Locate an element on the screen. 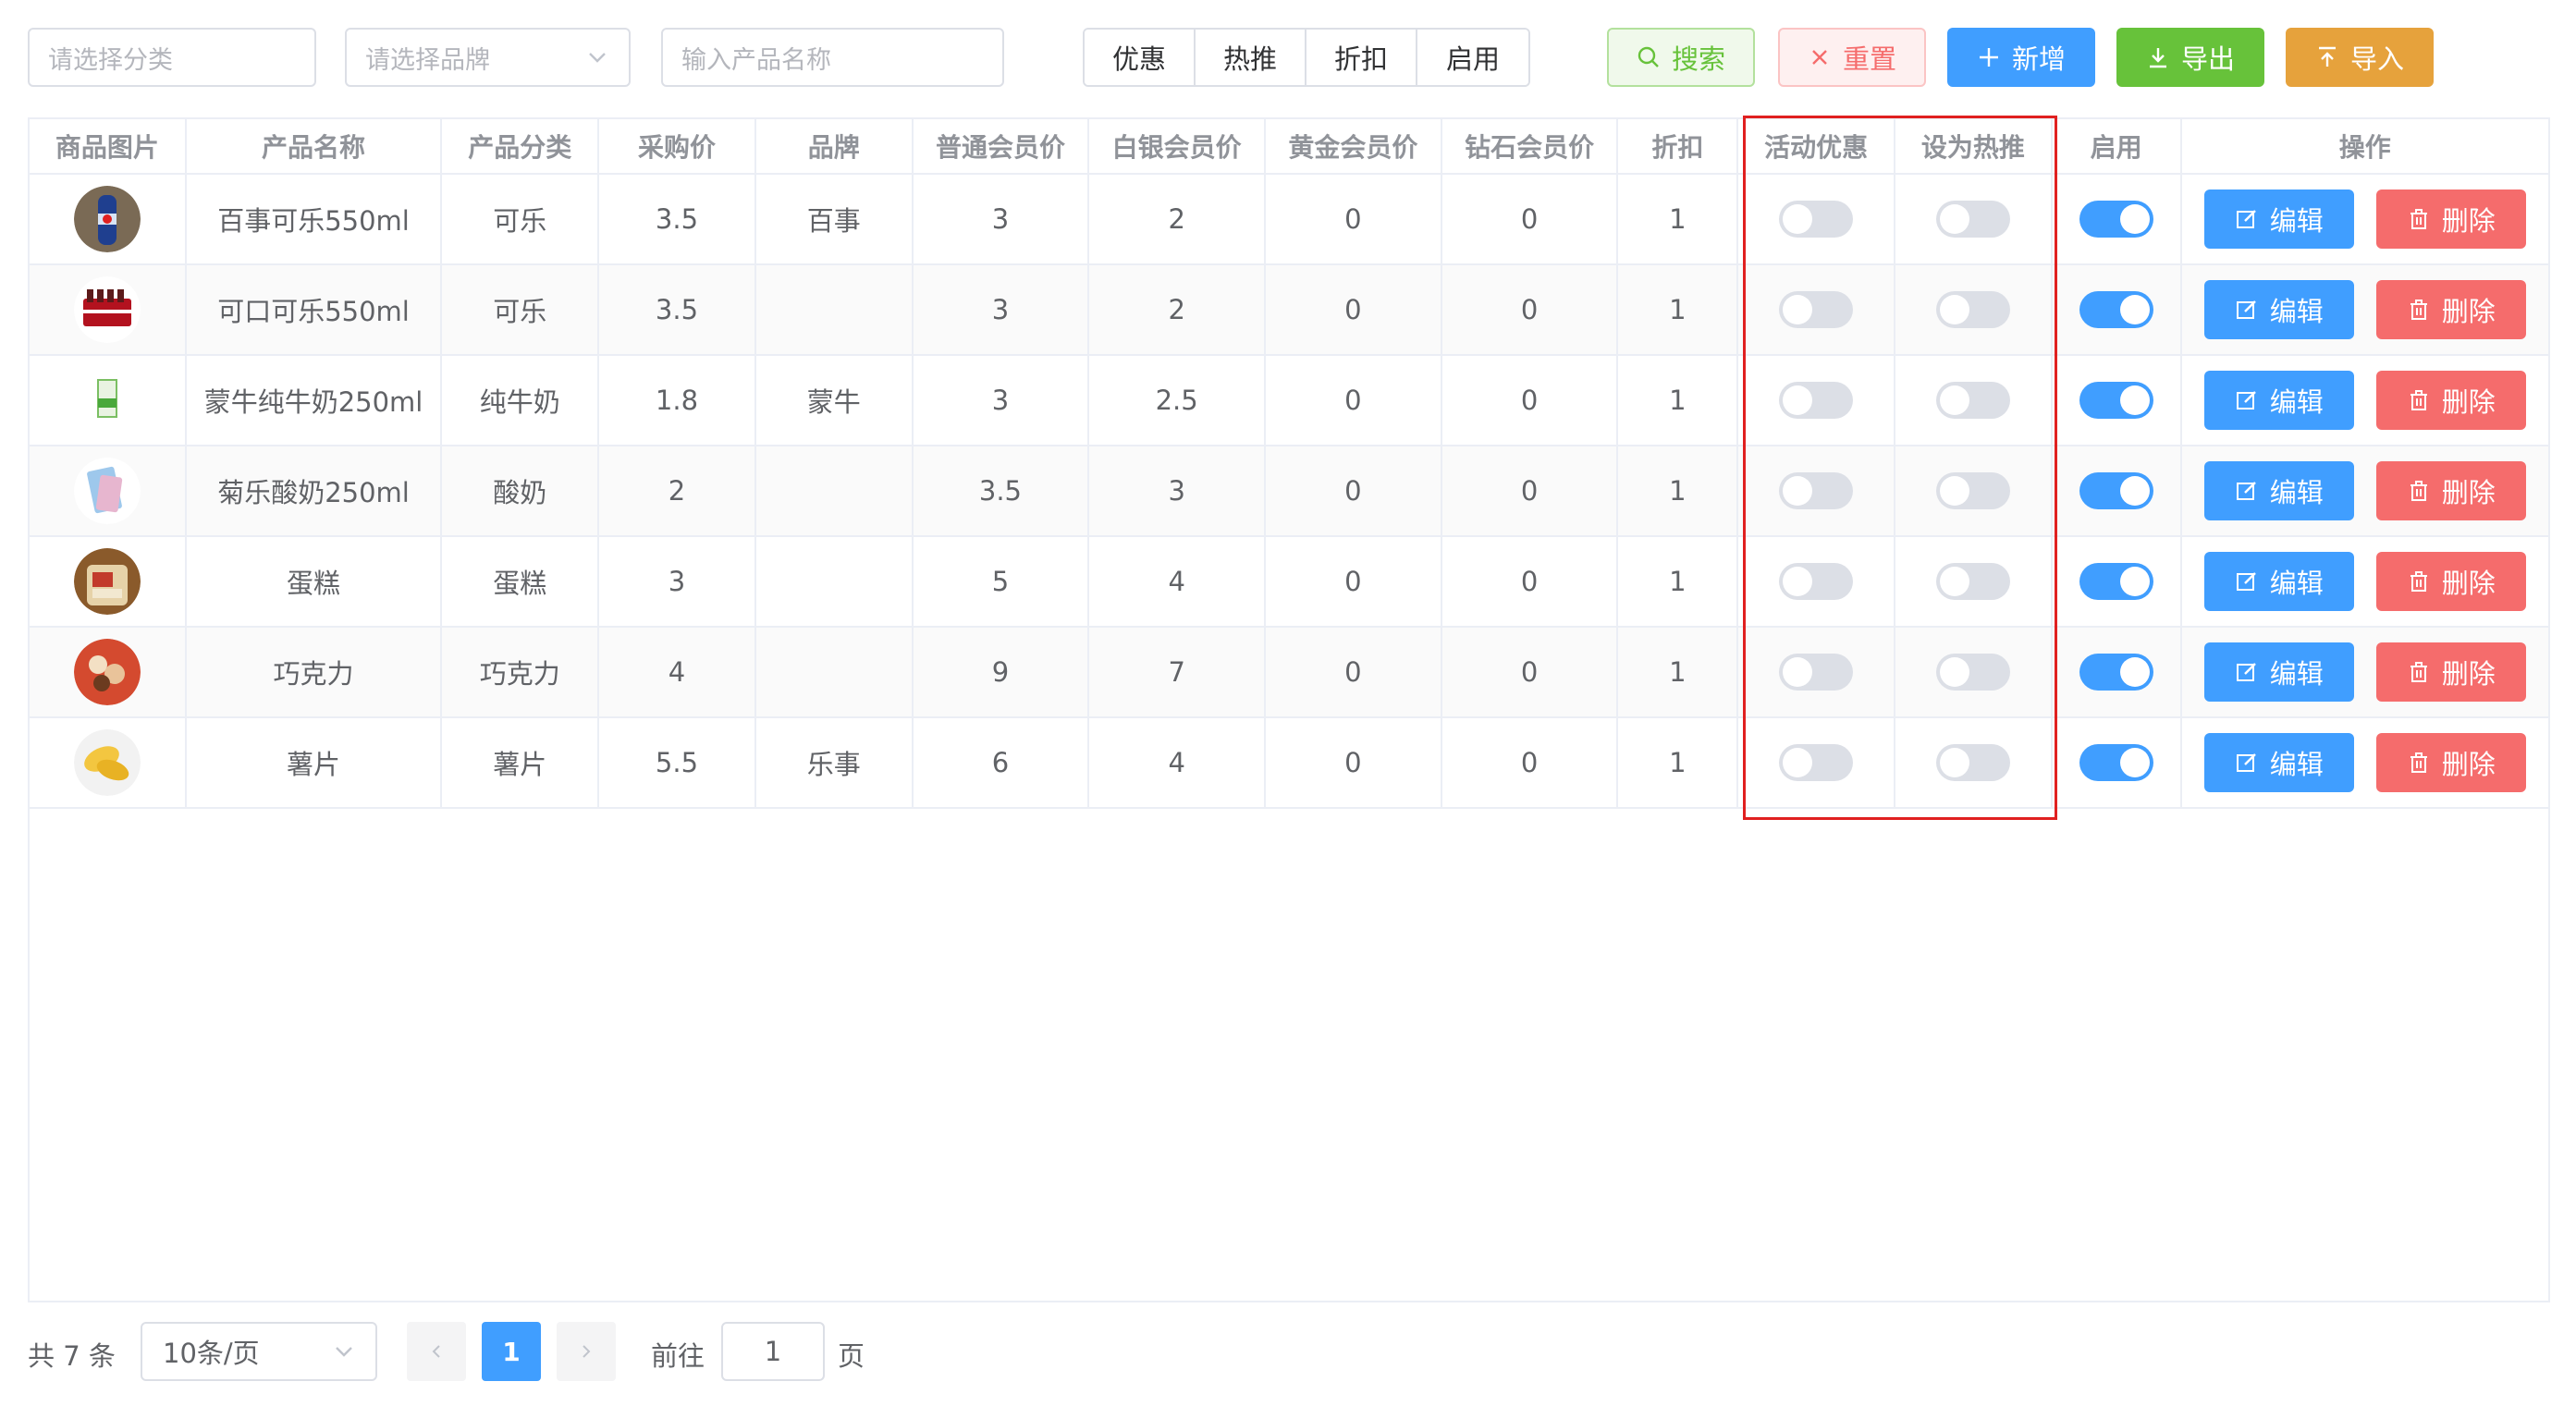  product-image-cell is located at coordinates (108, 400).